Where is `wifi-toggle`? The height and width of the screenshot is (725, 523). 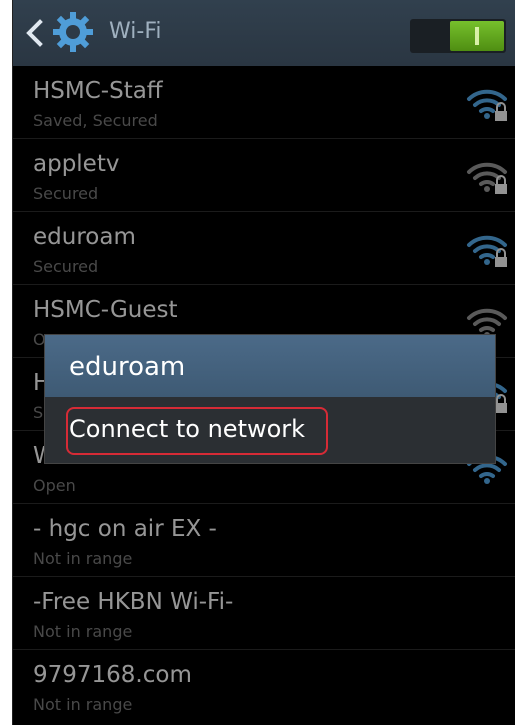 wifi-toggle is located at coordinates (458, 36).